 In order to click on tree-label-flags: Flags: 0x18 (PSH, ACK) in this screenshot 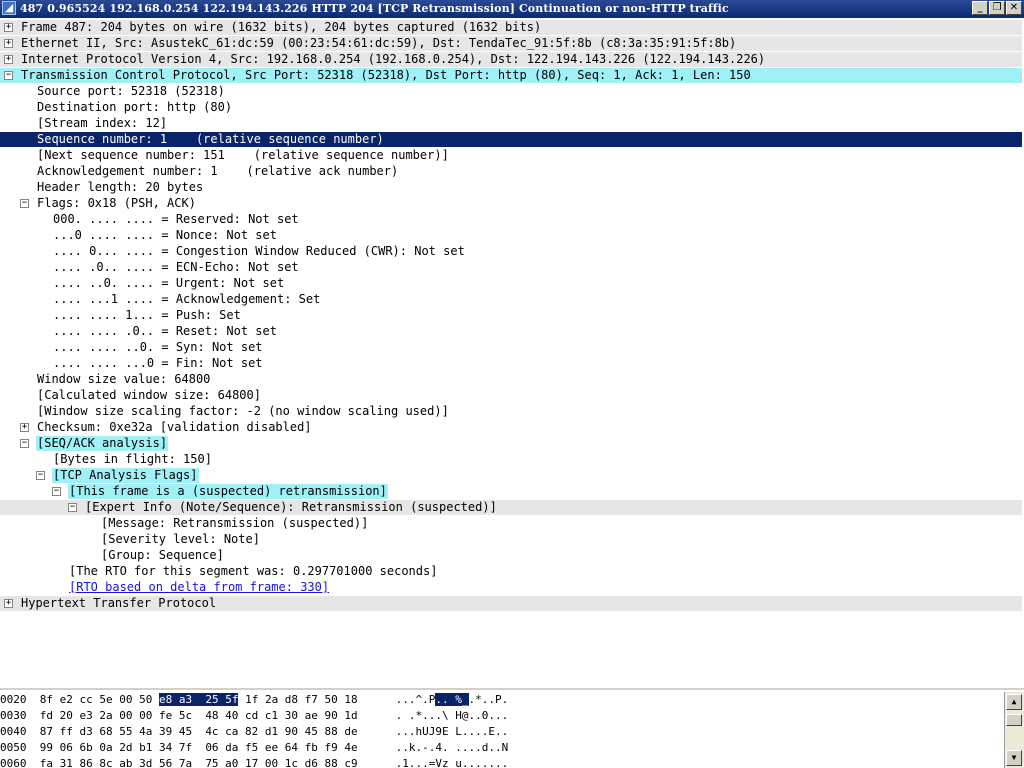, I will do `click(116, 203)`.